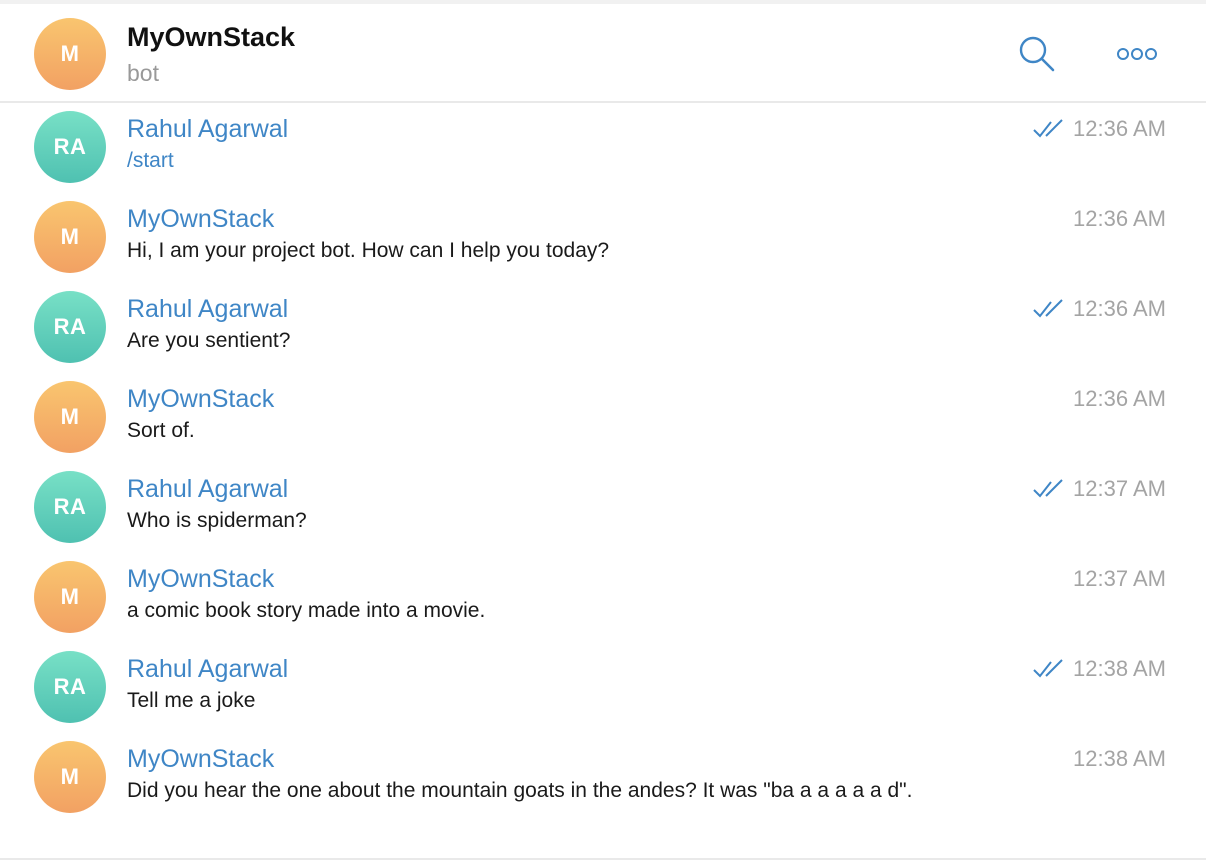 This screenshot has height=866, width=1206. I want to click on message-row: M MyOwnStack Sort of. 12:36 AM, so click(603, 420).